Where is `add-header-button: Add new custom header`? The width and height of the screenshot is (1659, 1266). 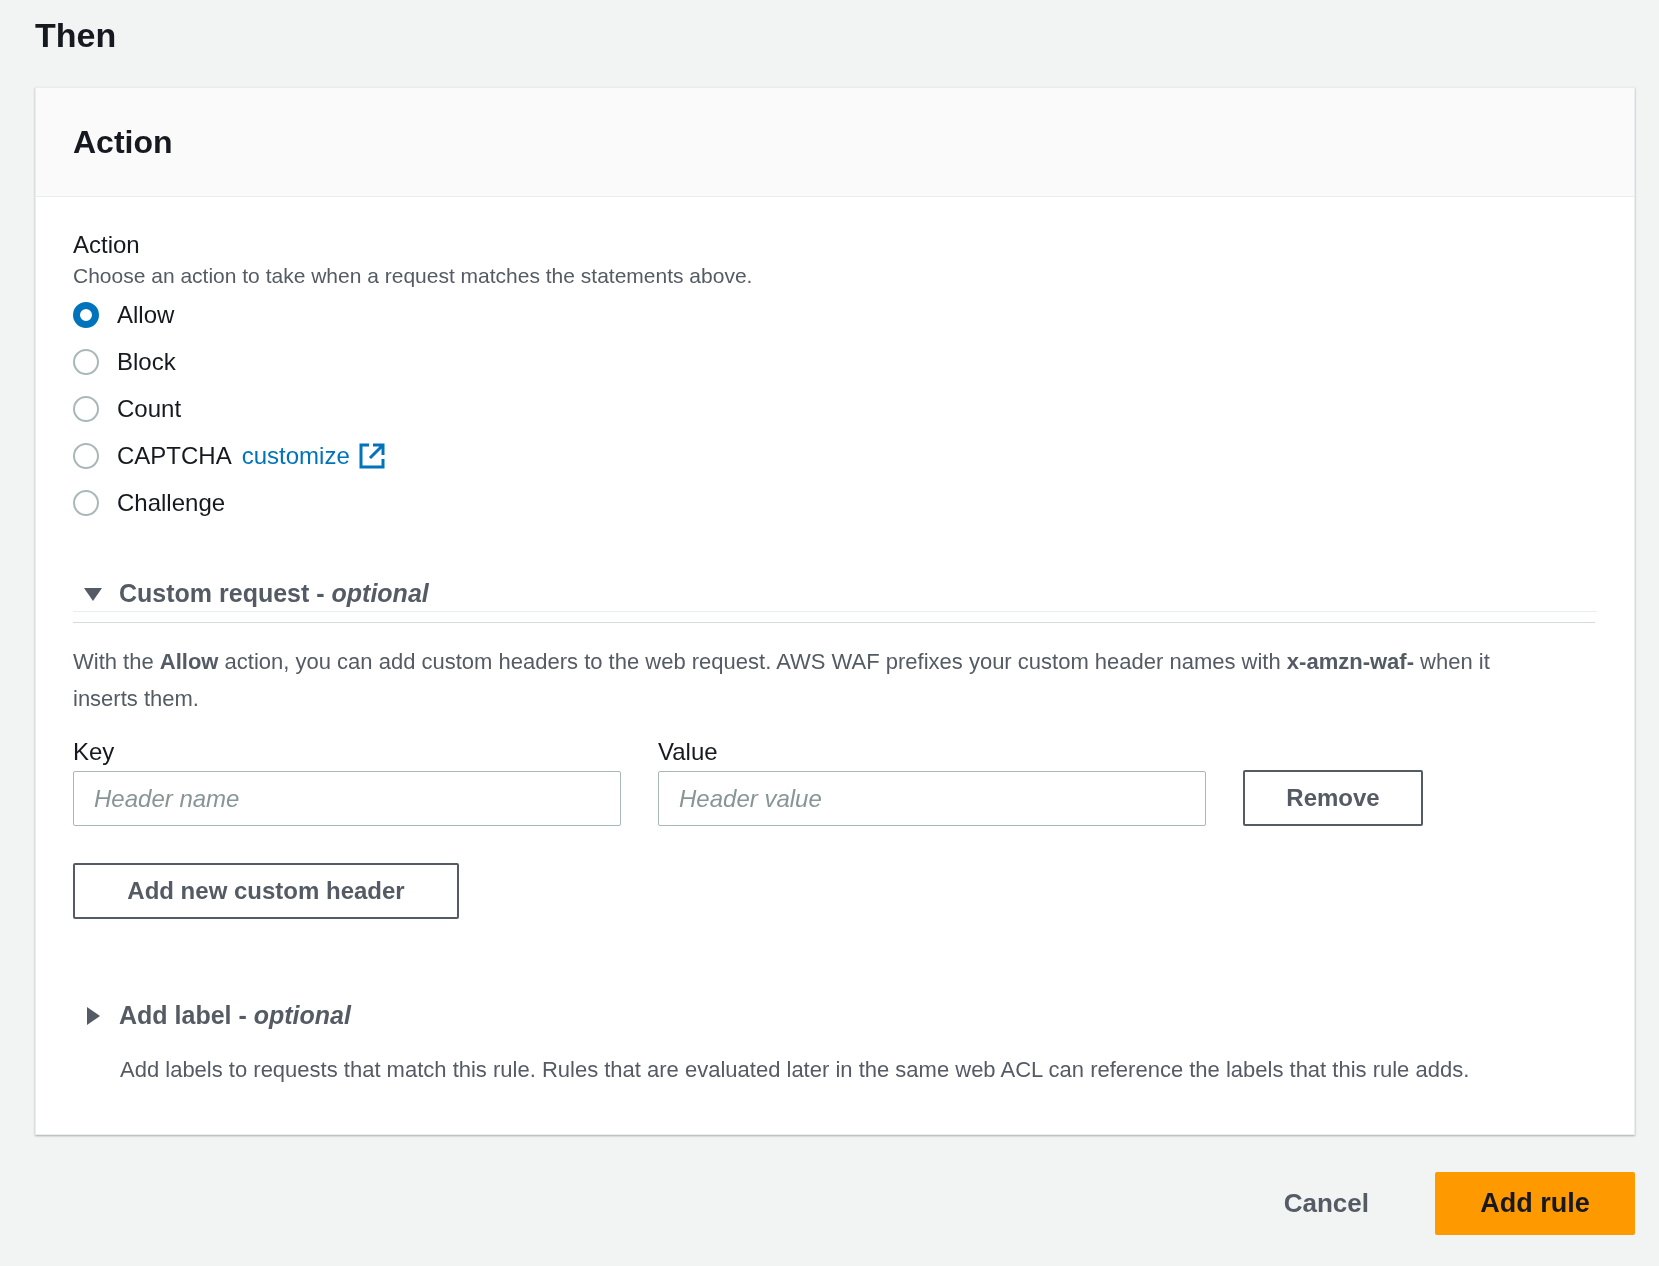 add-header-button: Add new custom header is located at coordinates (266, 891).